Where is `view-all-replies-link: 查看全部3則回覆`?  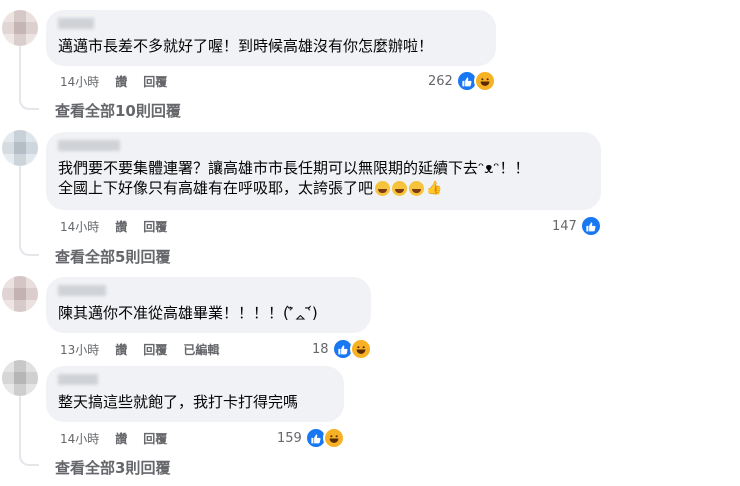 view-all-replies-link: 查看全部3則回覆 is located at coordinates (112, 467).